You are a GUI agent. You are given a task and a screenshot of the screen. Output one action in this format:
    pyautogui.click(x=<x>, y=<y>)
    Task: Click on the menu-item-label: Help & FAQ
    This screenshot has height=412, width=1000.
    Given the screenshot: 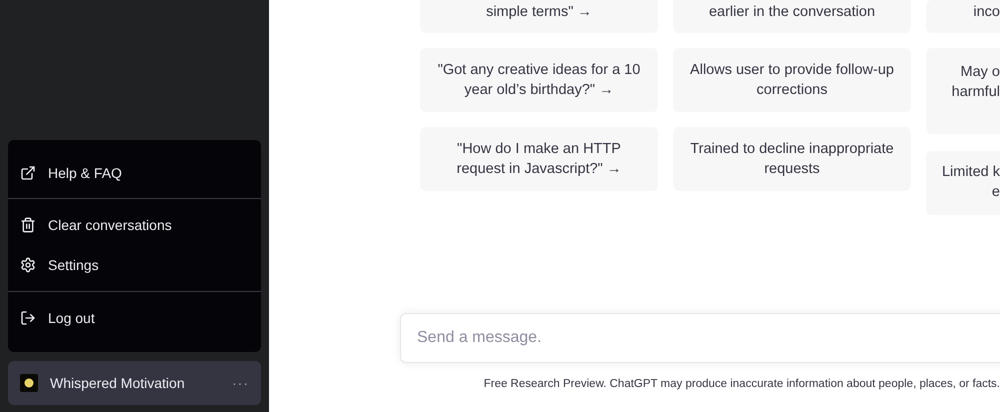 What is the action you would take?
    pyautogui.click(x=85, y=173)
    